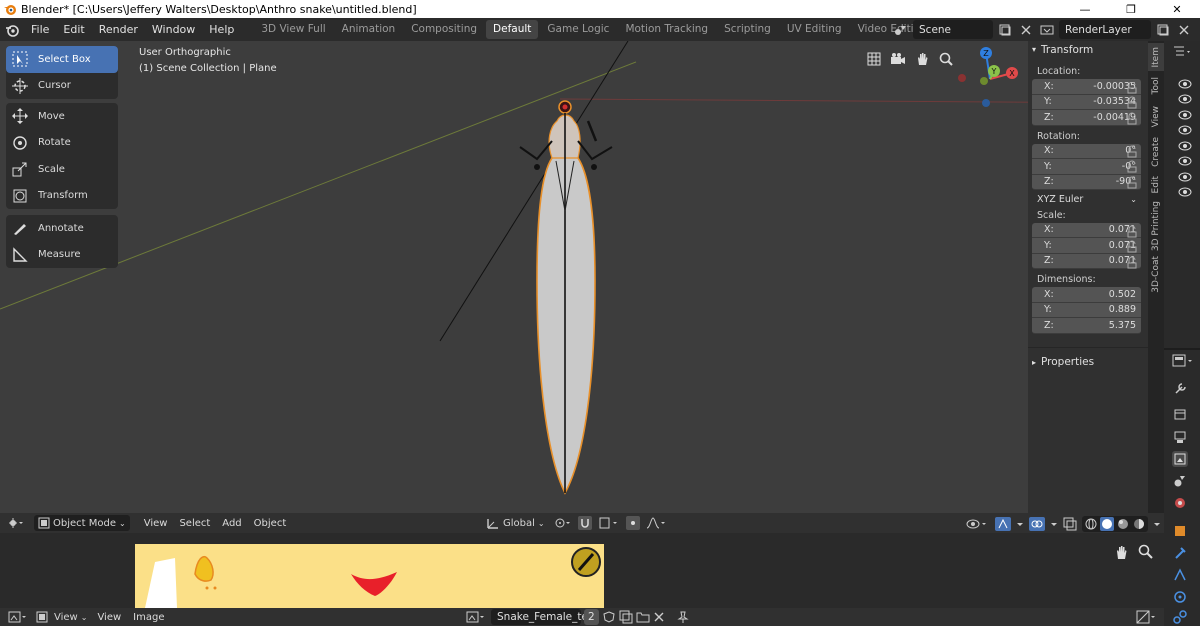  Describe the element at coordinates (1088, 362) in the screenshot. I see `properties-panel-header: ▸ Properties` at that location.